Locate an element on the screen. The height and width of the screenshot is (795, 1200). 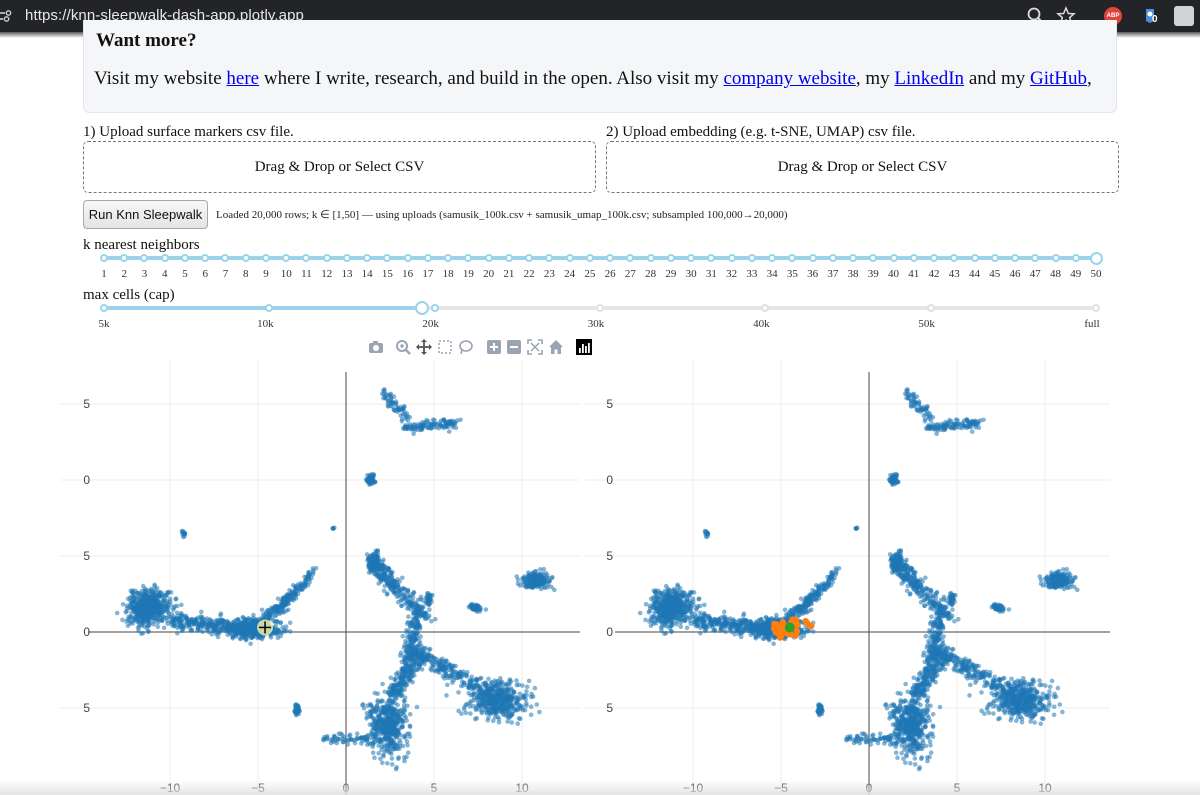
zoom-out-icon is located at coordinates (514, 347).